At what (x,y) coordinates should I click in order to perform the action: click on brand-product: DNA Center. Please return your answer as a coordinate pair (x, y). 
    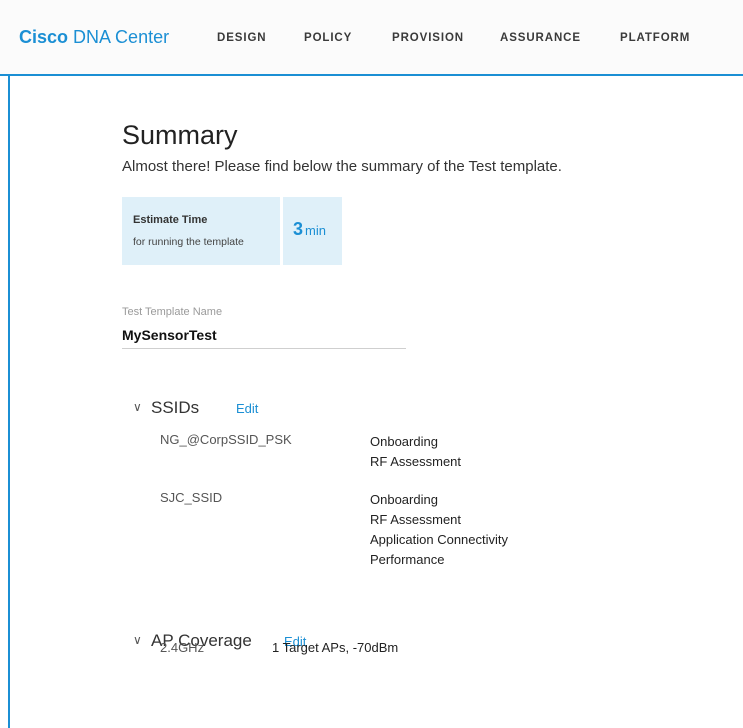
    Looking at the image, I should click on (121, 37).